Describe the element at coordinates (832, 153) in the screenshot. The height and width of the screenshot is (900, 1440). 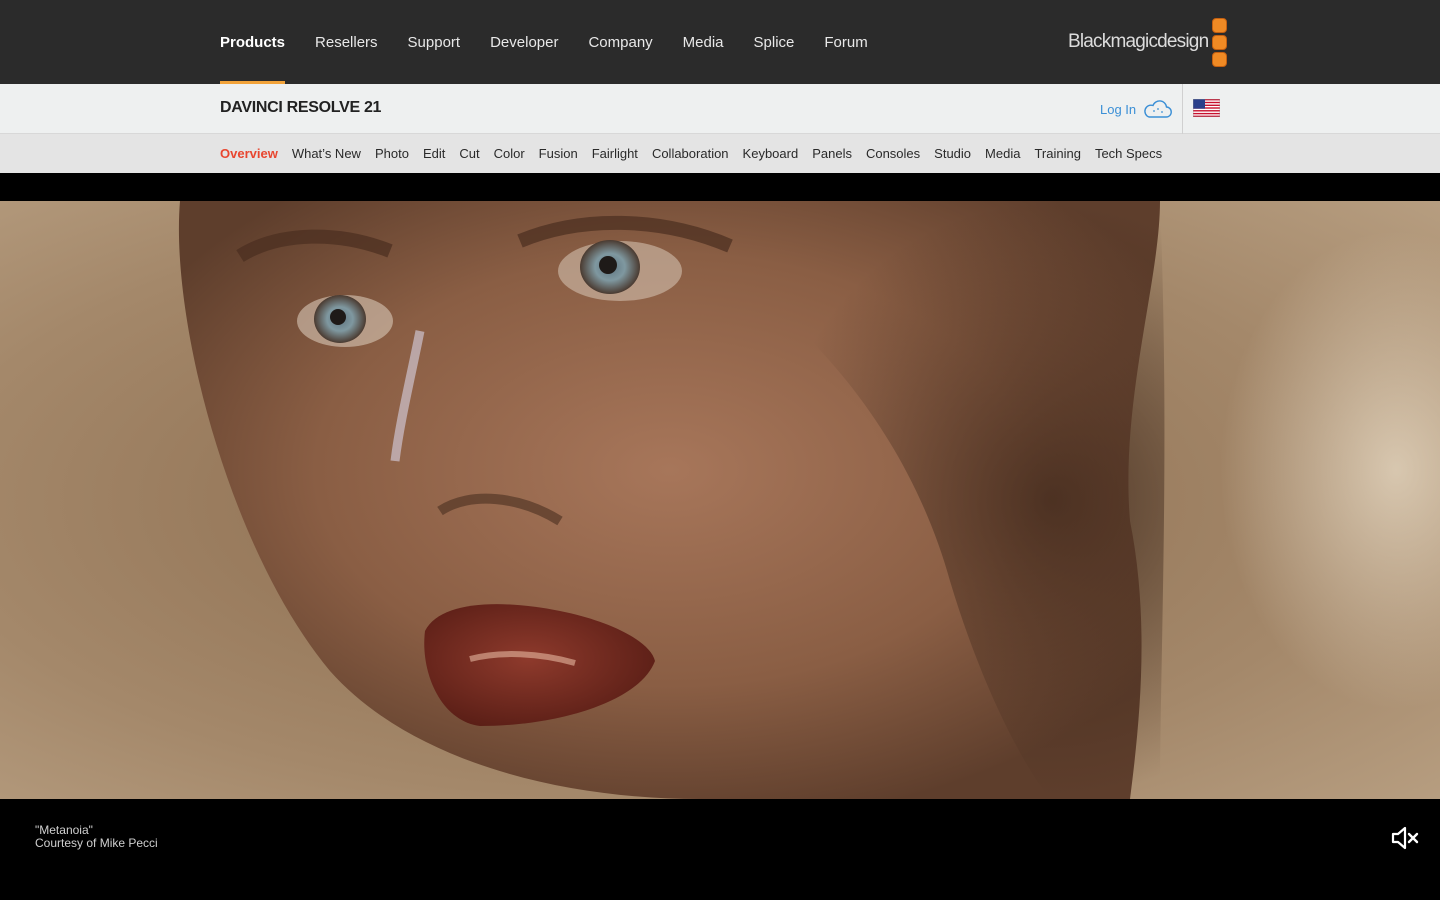
I see `subnav-panels: Panels` at that location.